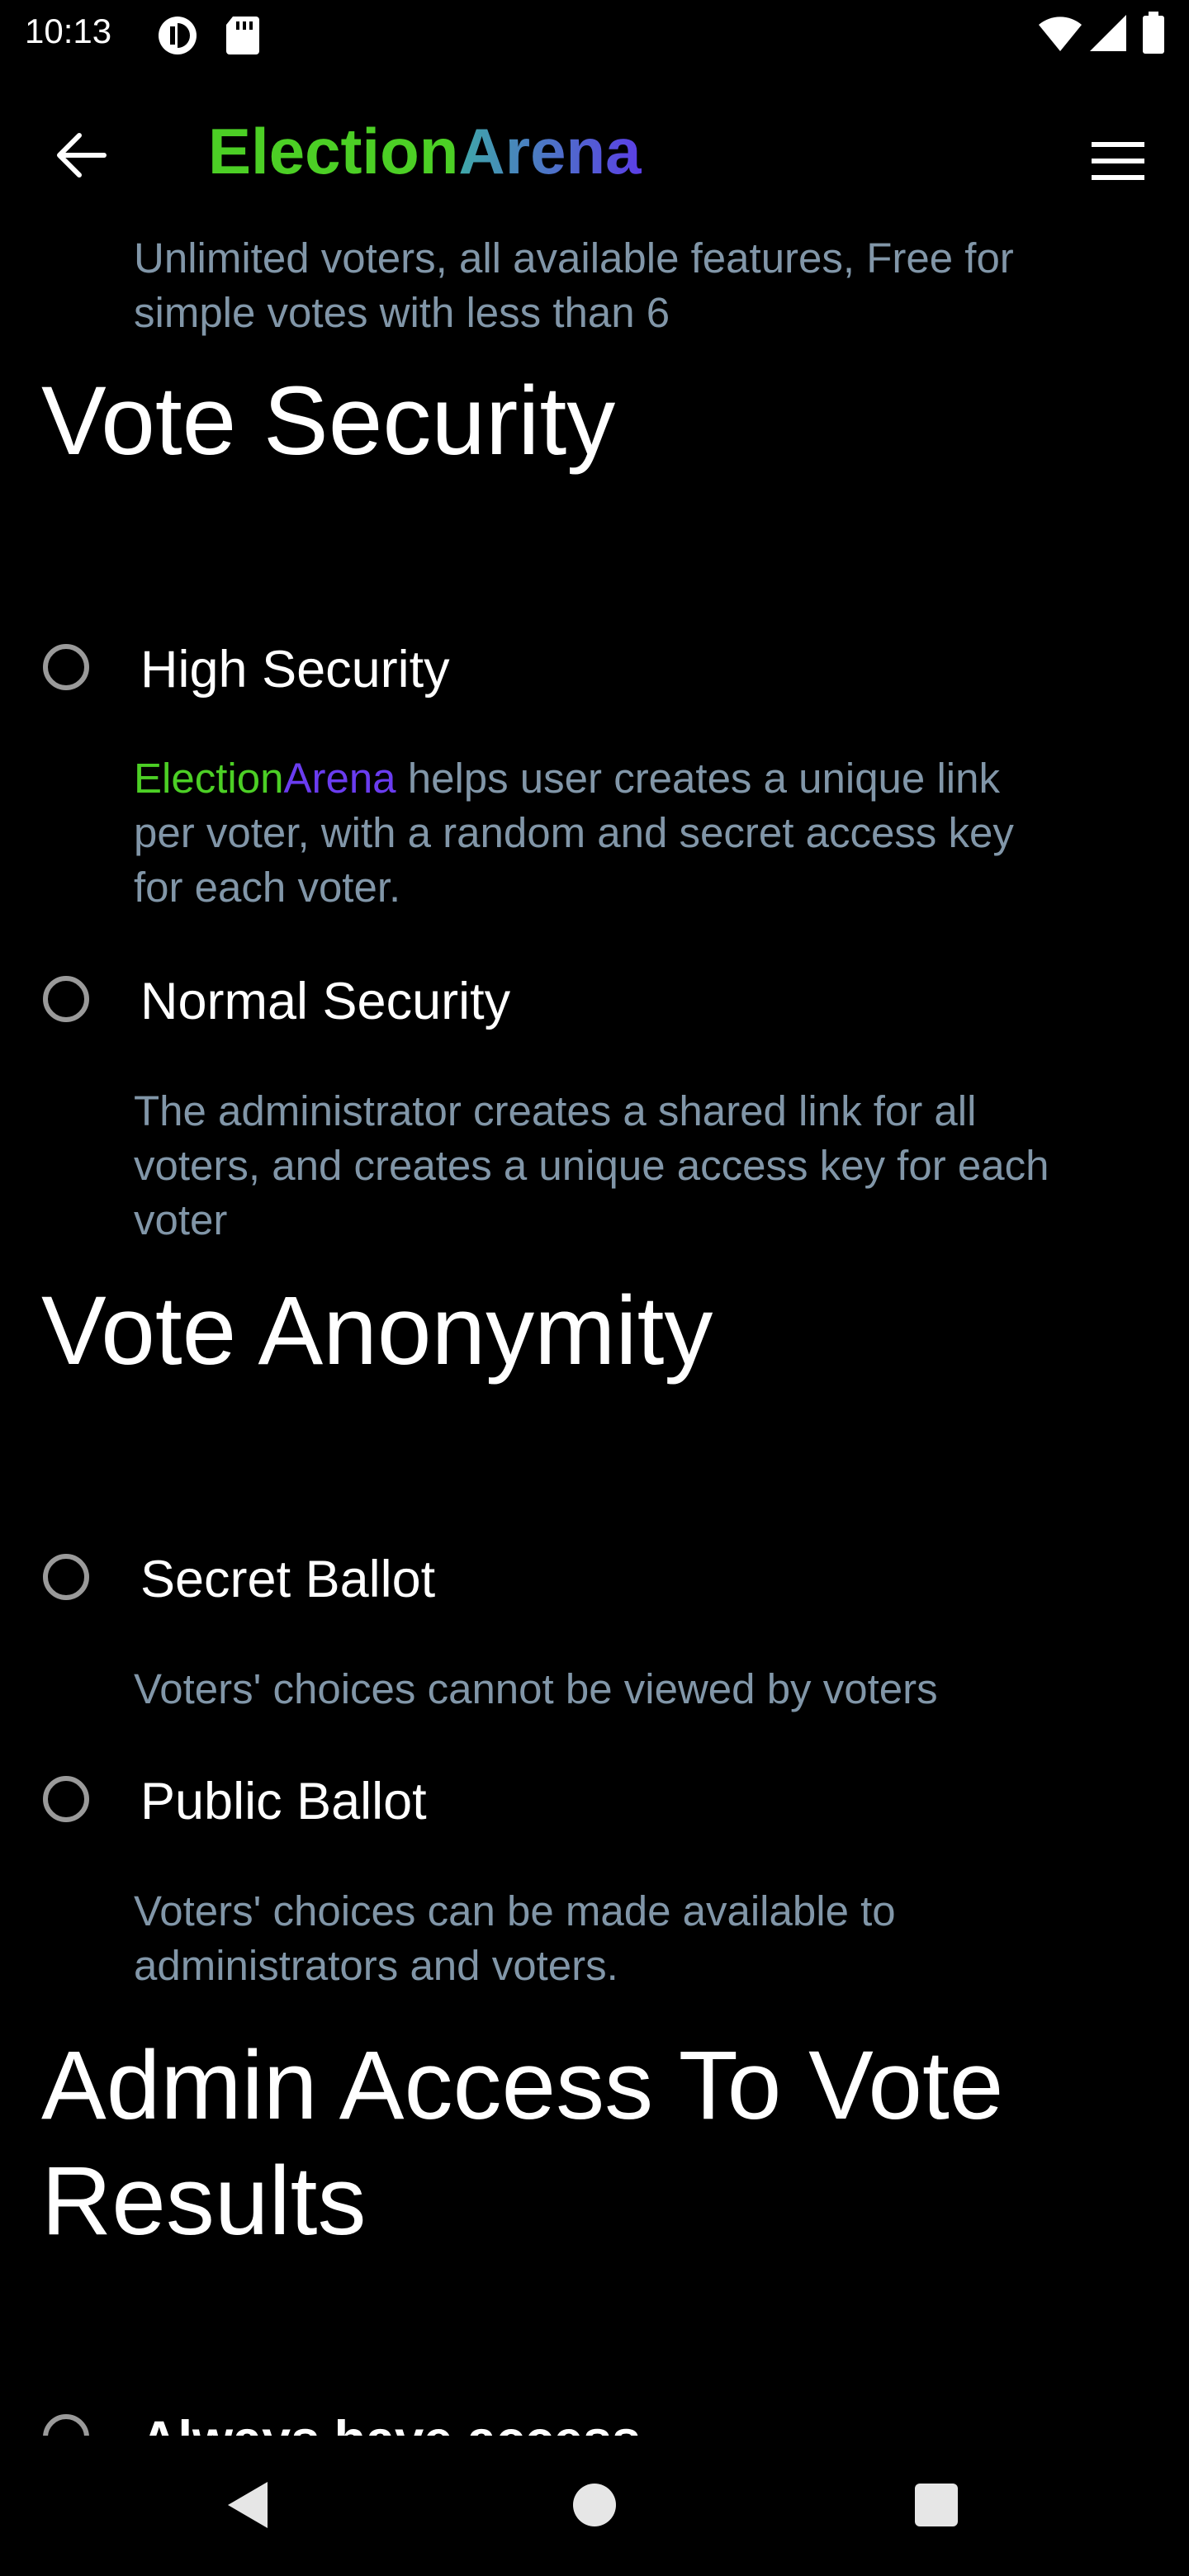 The image size is (1189, 2576). What do you see at coordinates (1060, 35) in the screenshot?
I see `wifi-icon` at bounding box center [1060, 35].